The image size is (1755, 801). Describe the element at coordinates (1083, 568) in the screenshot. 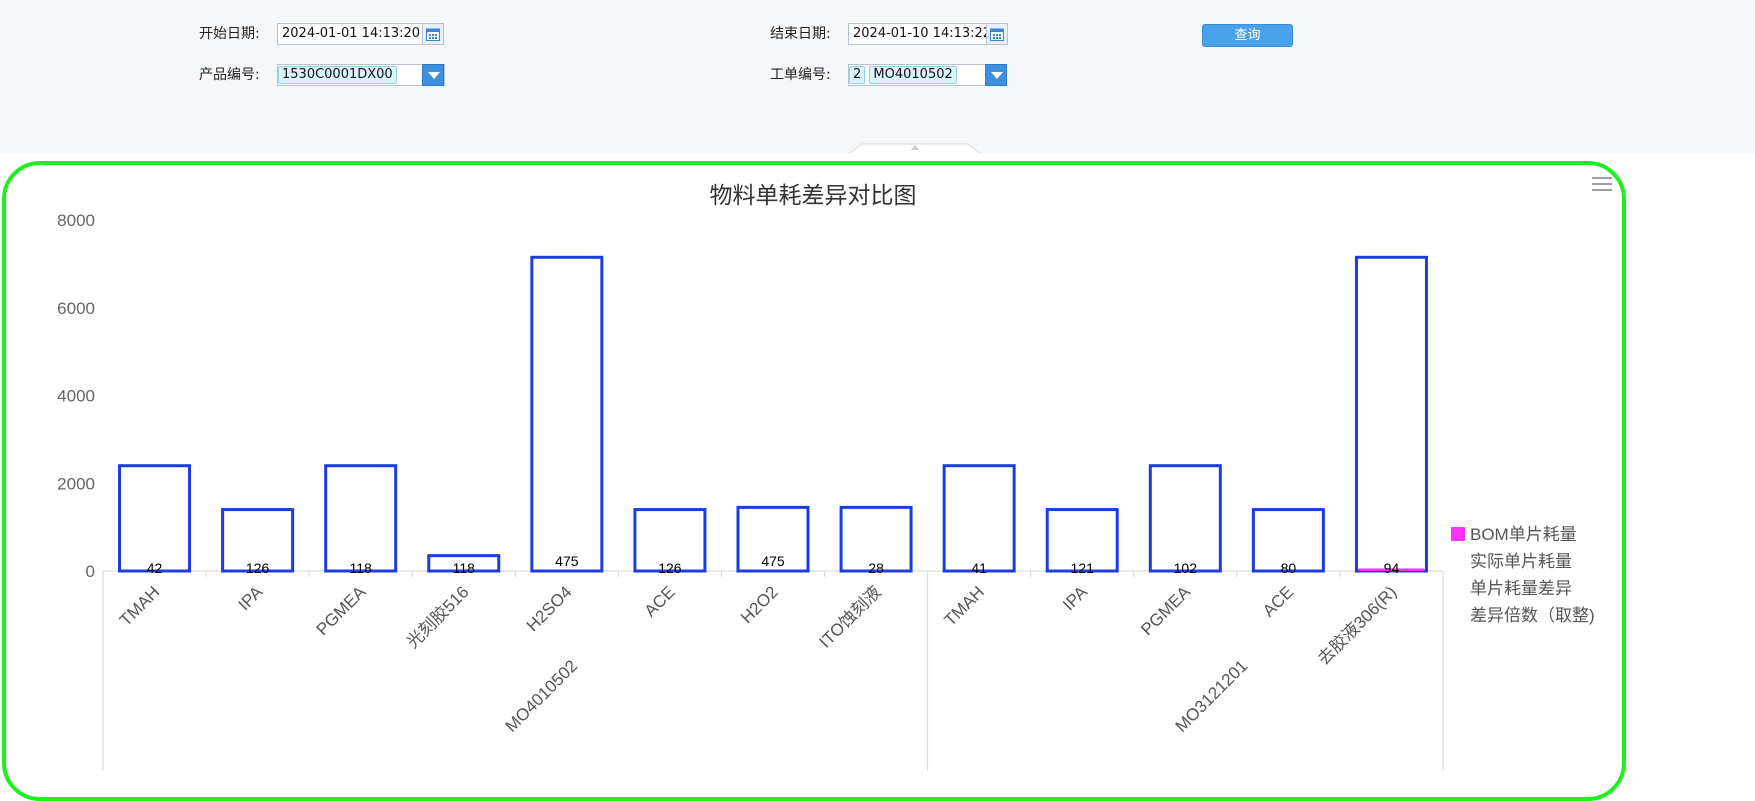

I see `data-label: 121` at that location.